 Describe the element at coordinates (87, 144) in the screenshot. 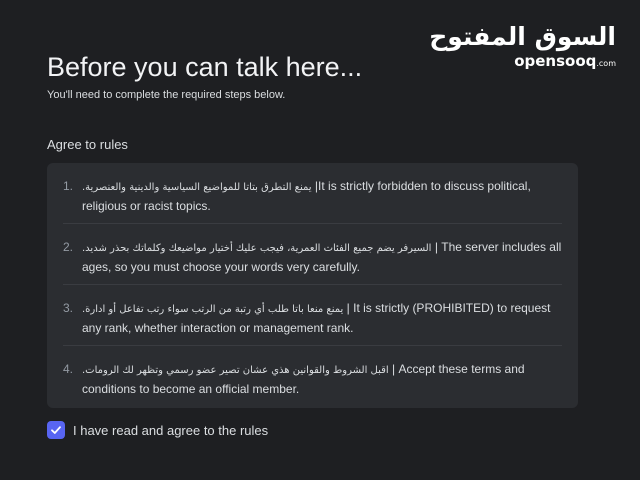

I see `rules-section-label: Agree to rules` at that location.